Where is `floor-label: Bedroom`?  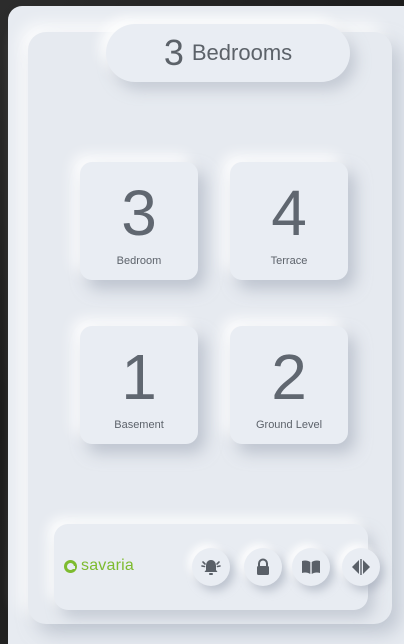 floor-label: Bedroom is located at coordinates (139, 261).